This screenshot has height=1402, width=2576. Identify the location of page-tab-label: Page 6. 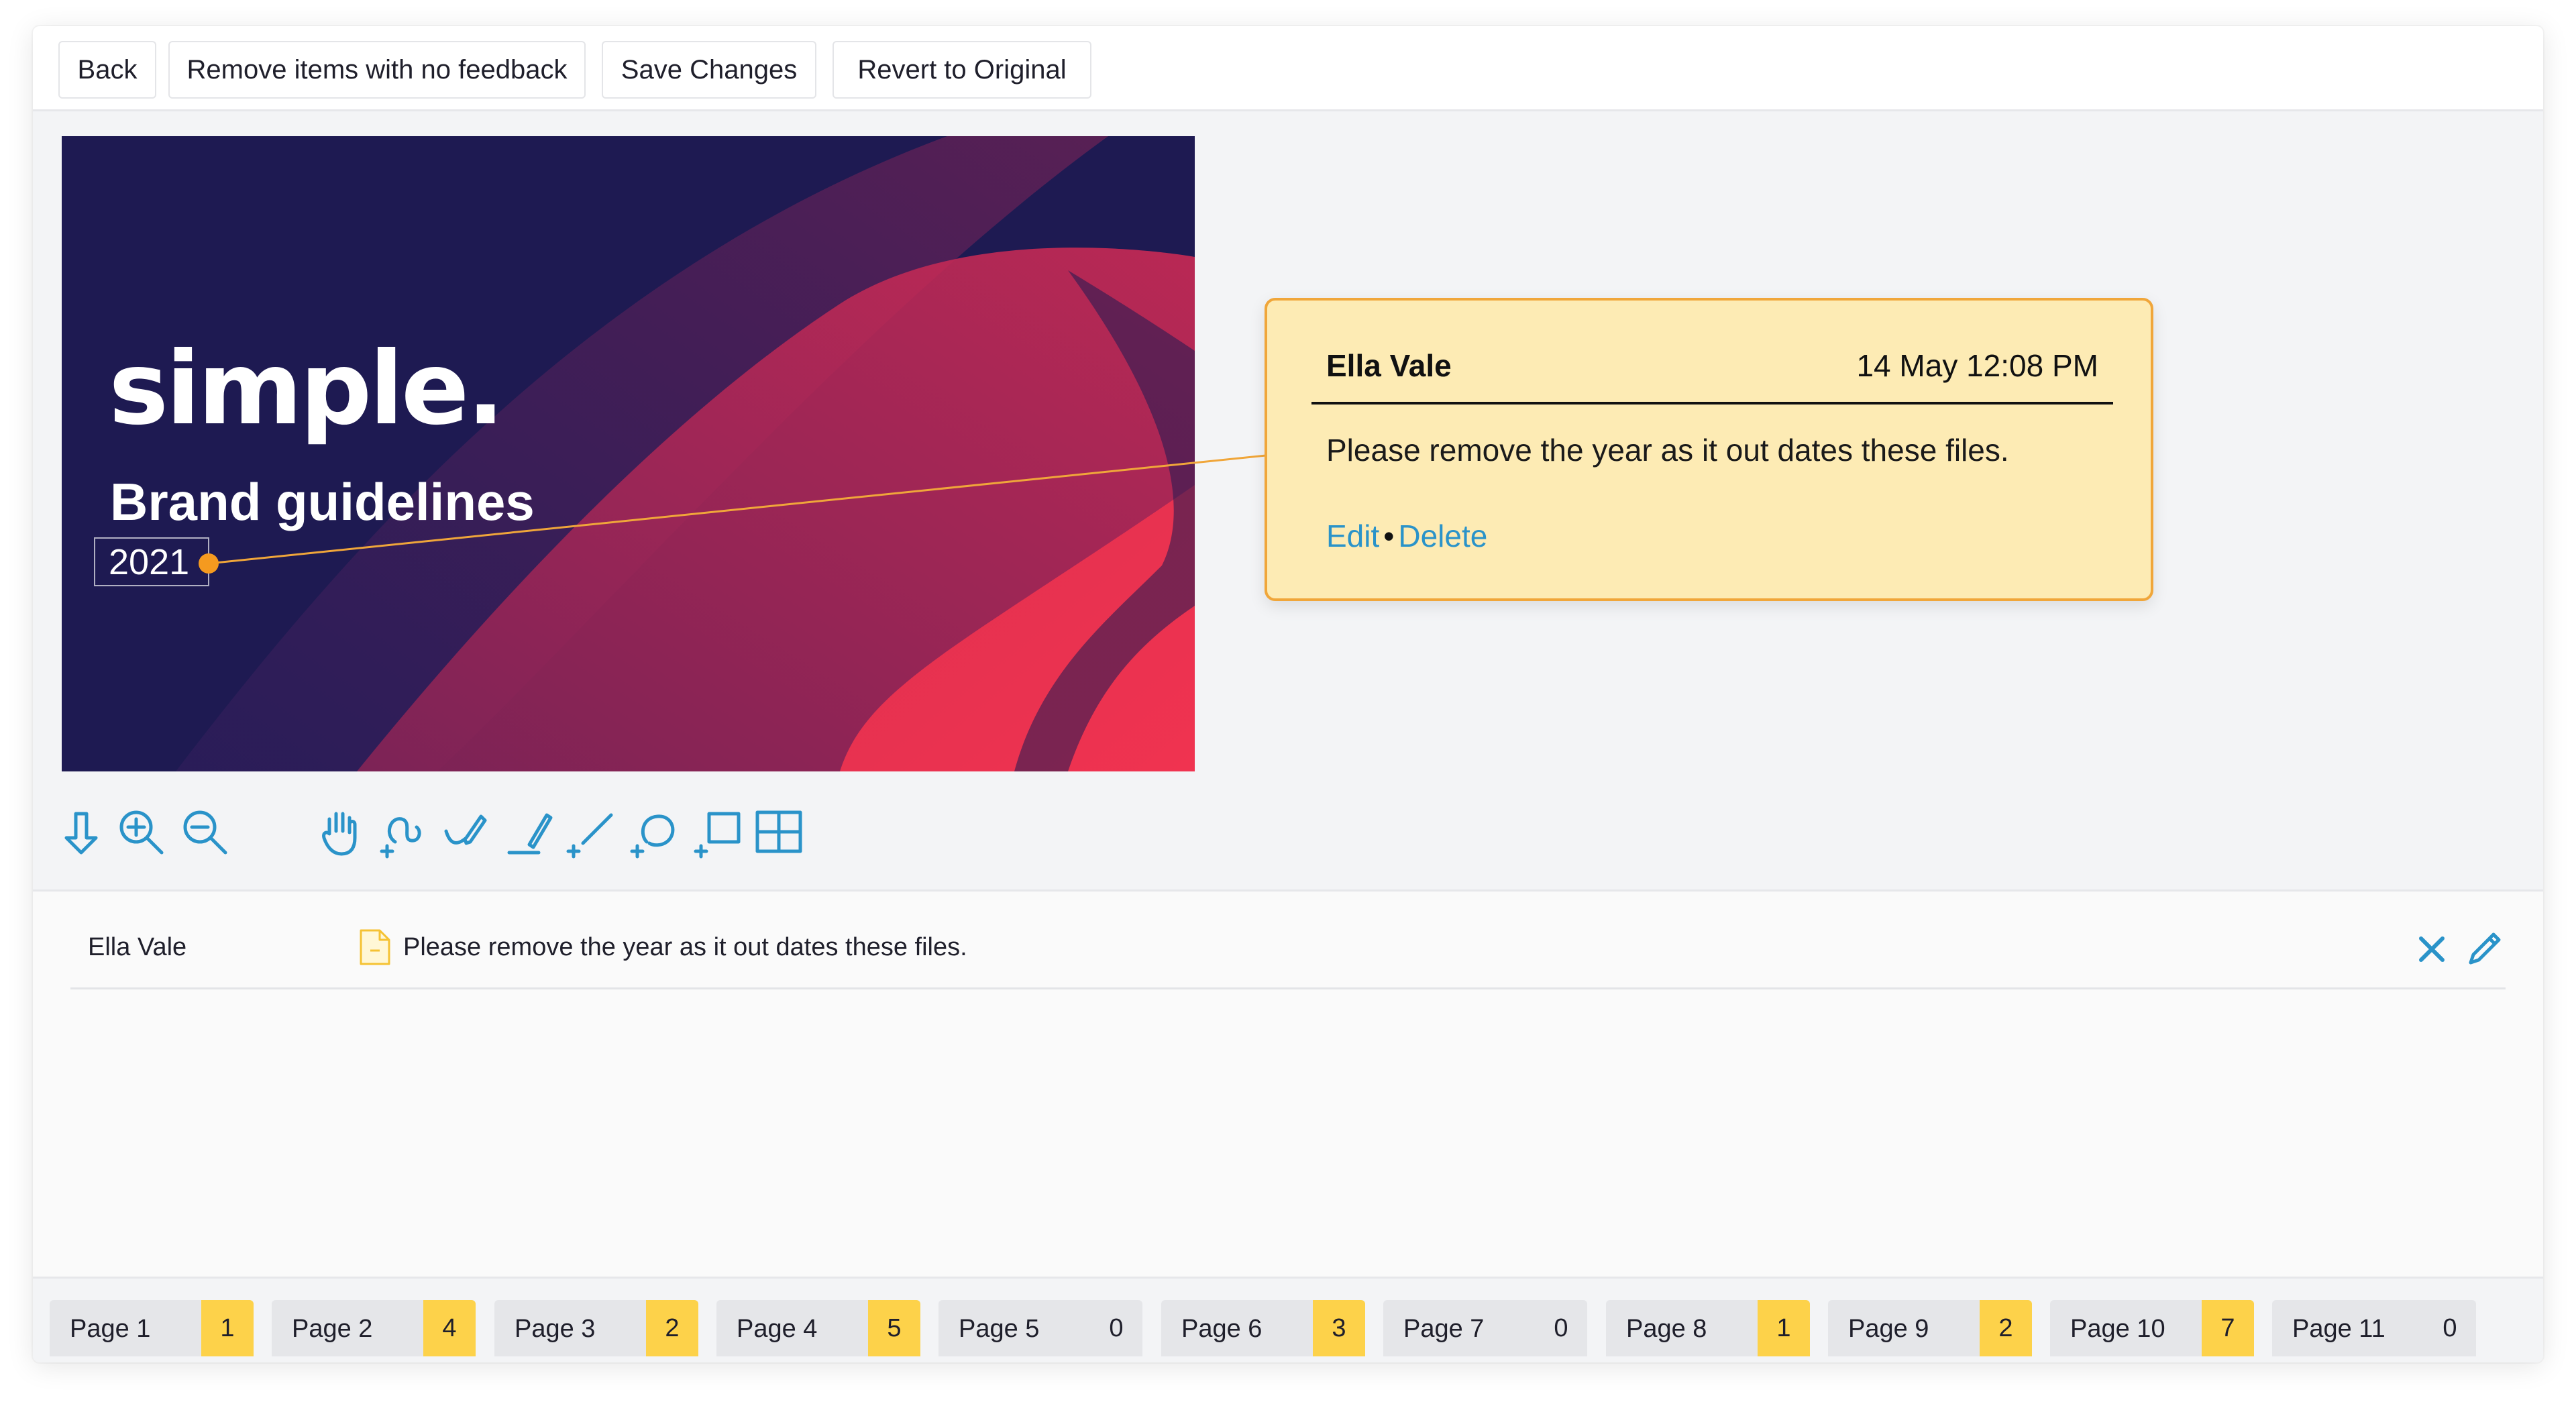
(1222, 1329).